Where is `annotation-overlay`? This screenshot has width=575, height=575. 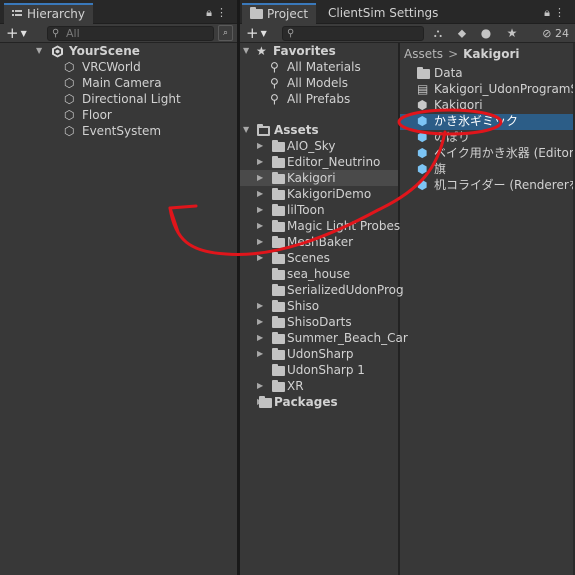 annotation-overlay is located at coordinates (335, 182).